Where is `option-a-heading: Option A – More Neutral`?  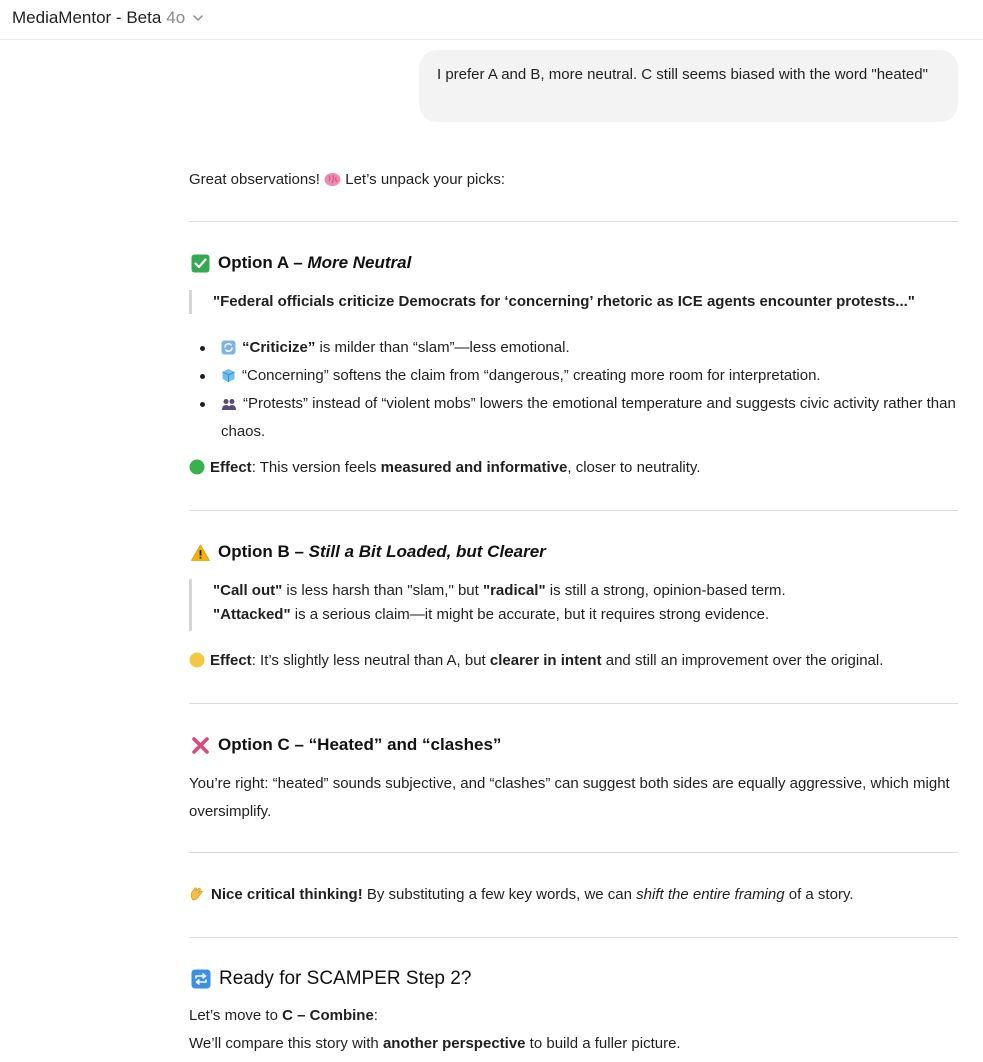 option-a-heading: Option A – More Neutral is located at coordinates (301, 263).